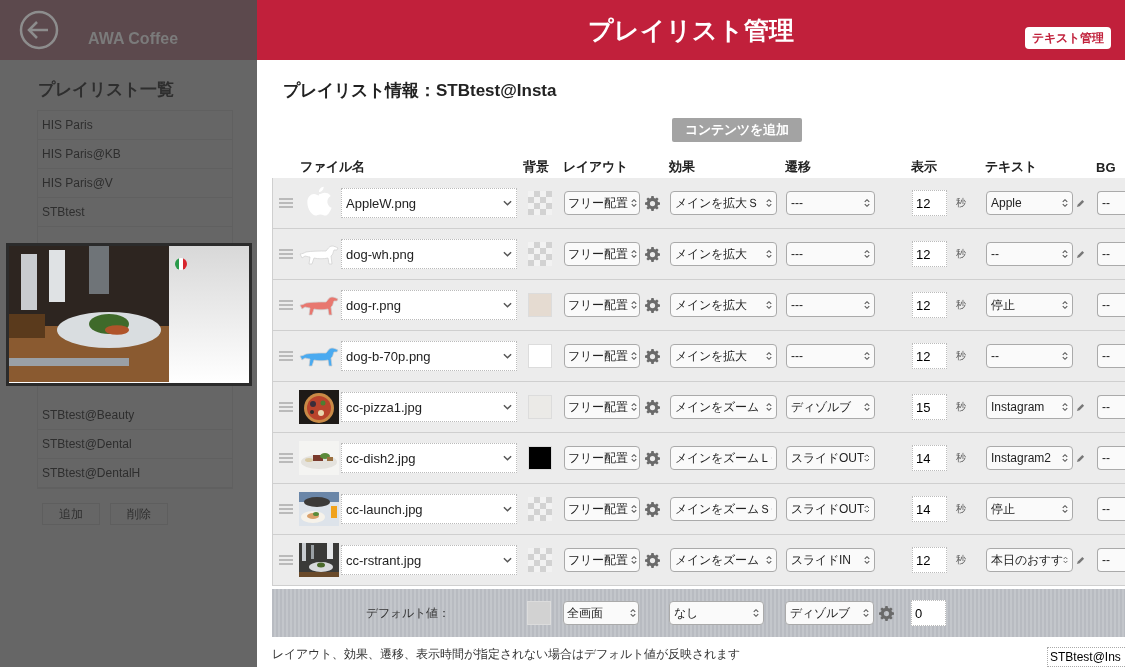  I want to click on effect-select: メインをズームＬ, so click(723, 458).